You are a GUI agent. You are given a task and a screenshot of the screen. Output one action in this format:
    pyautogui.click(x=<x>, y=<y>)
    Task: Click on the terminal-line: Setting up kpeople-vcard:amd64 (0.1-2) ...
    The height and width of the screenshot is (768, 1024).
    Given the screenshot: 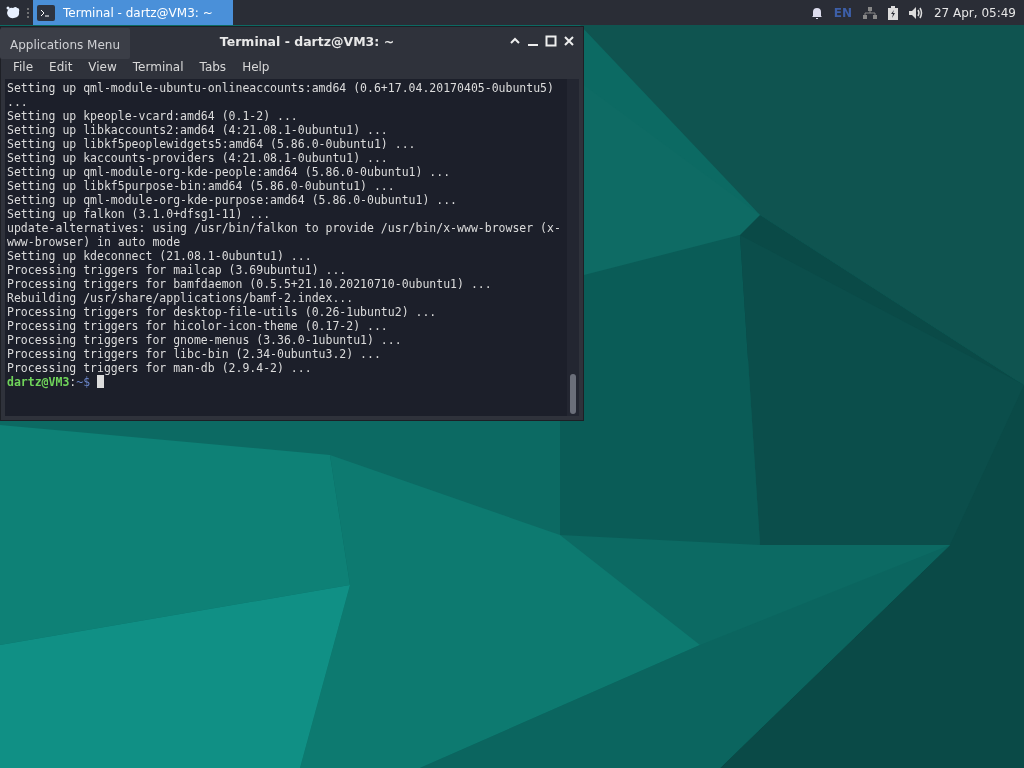 What is the action you would take?
    pyautogui.click(x=153, y=116)
    